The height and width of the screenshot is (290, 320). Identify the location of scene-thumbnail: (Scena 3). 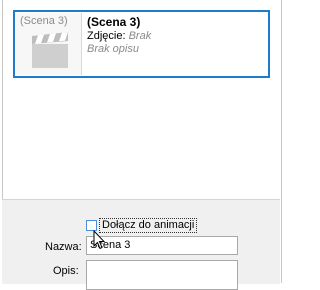
(49, 44).